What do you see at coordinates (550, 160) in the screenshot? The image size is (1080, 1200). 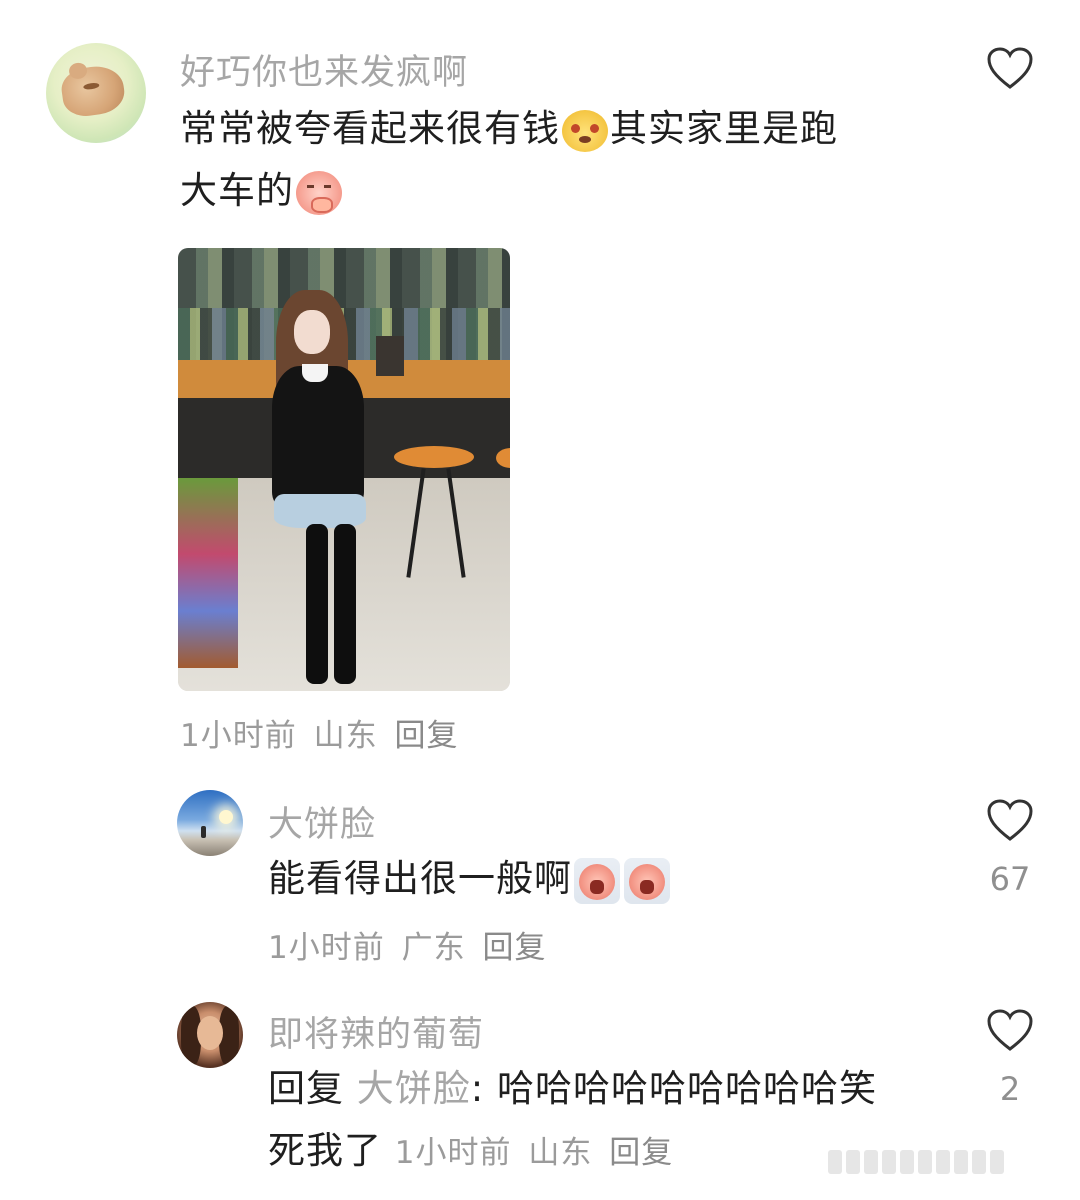 I see `comment-text: 常常被夸看起来很有钱 其实家里是跑 大车的` at bounding box center [550, 160].